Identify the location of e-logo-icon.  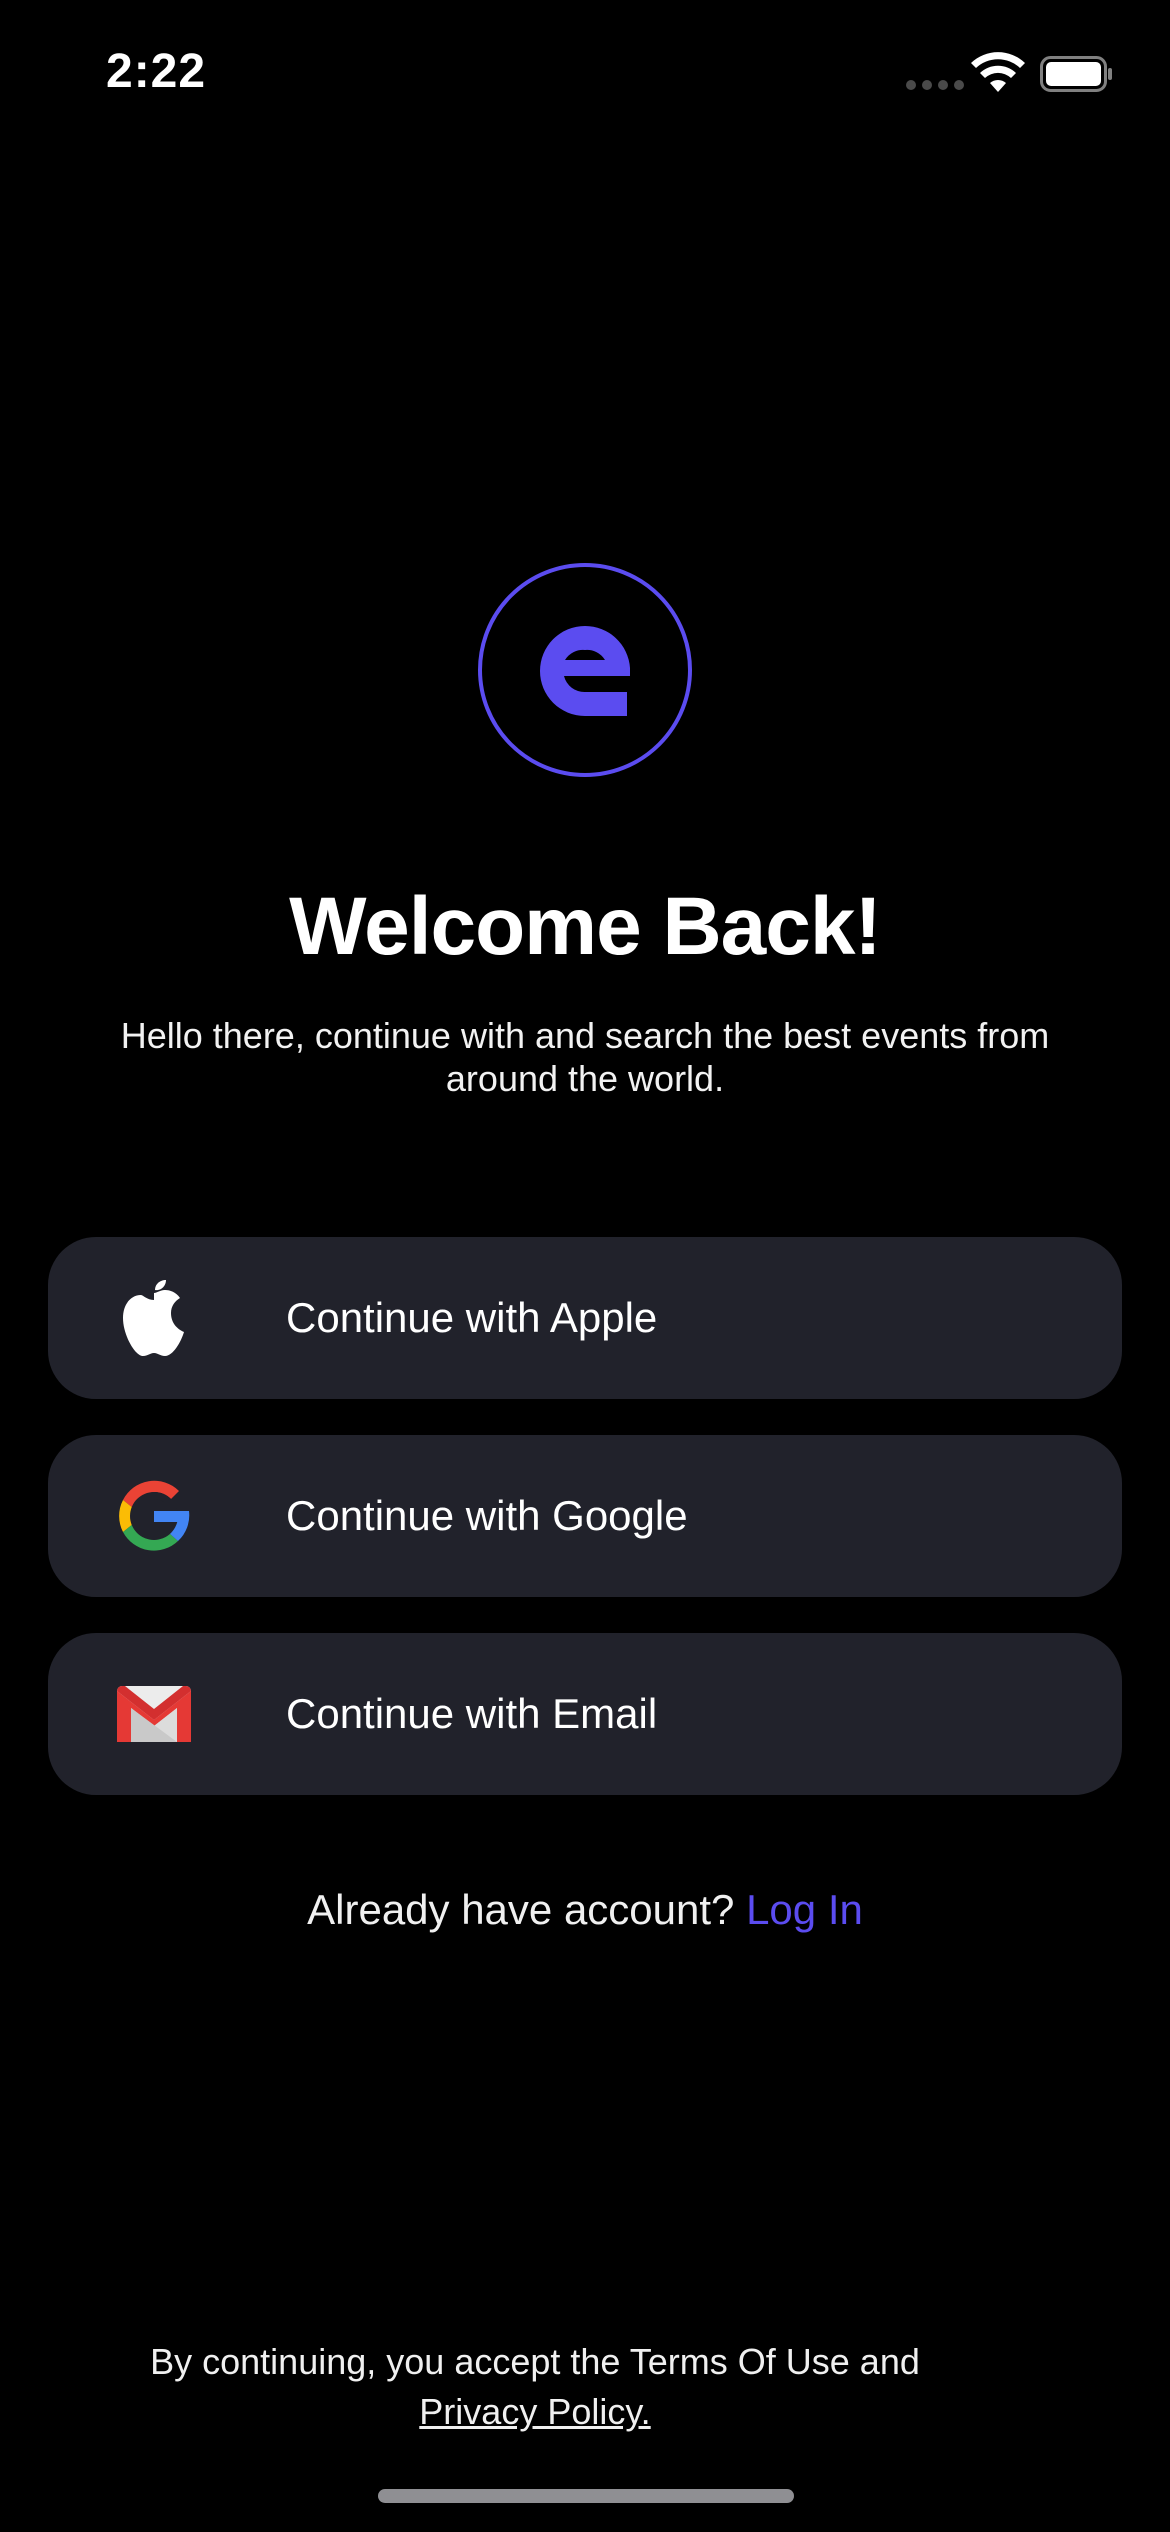
(585, 670).